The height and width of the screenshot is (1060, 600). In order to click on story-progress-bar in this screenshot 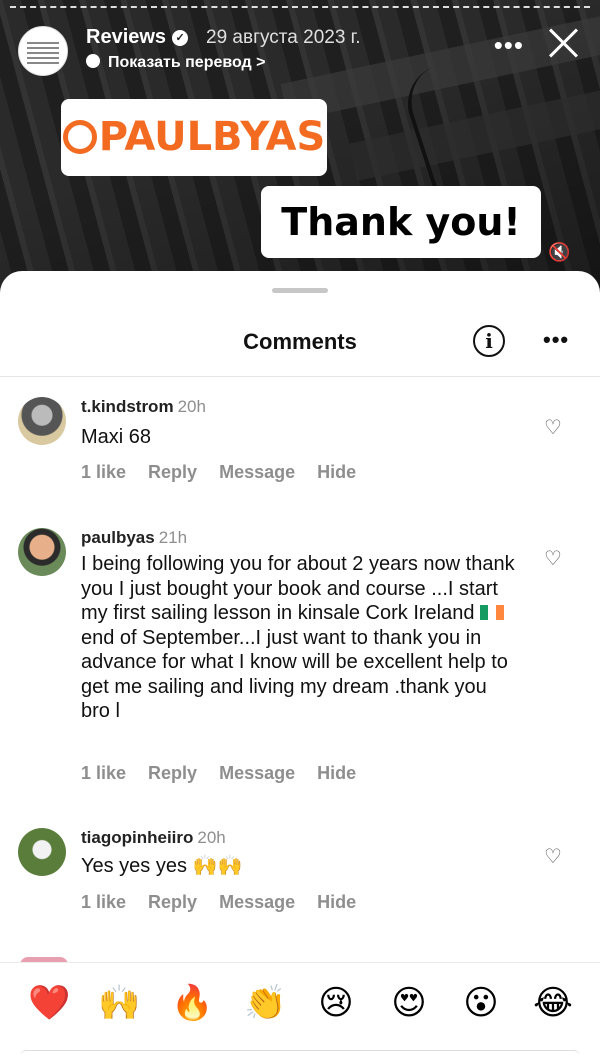, I will do `click(300, 8)`.